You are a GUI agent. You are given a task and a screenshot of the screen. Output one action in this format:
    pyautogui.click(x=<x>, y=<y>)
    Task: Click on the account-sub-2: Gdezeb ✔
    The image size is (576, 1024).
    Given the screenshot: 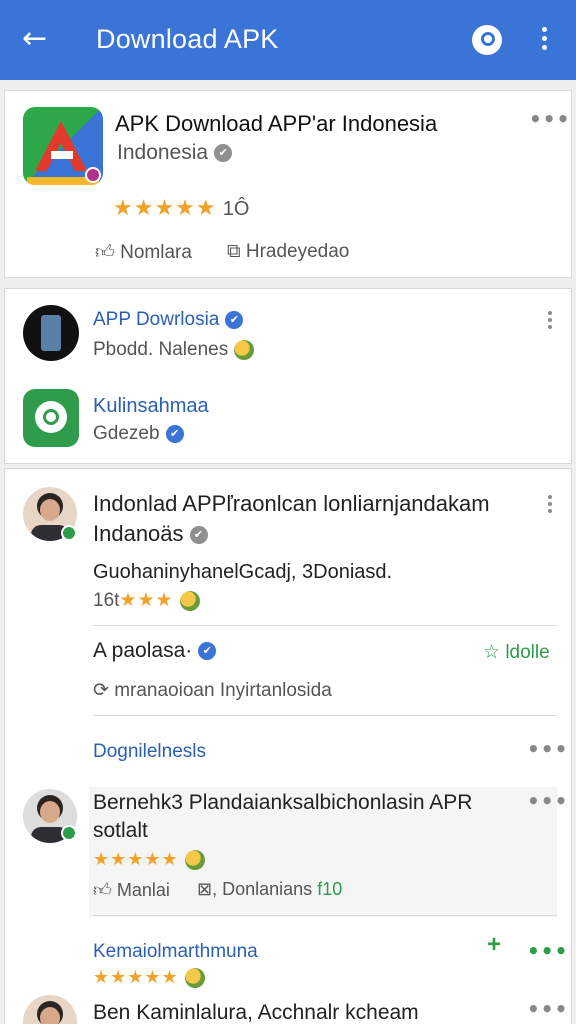 What is the action you would take?
    pyautogui.click(x=138, y=434)
    